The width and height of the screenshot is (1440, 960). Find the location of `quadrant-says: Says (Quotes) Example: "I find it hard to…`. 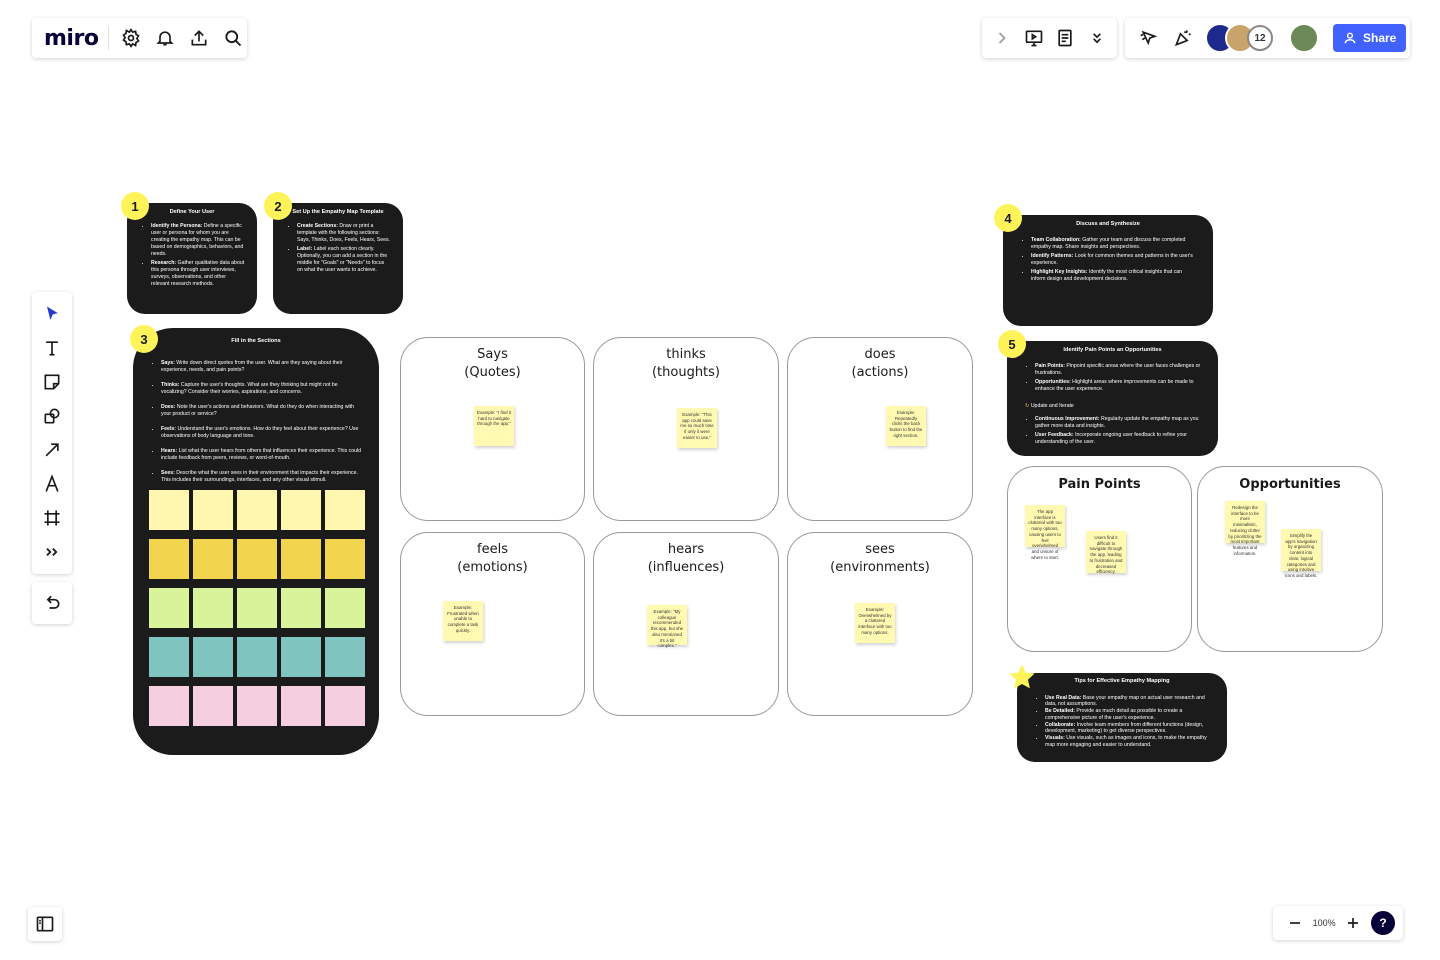

quadrant-says: Says (Quotes) Example: "I find it hard to… is located at coordinates (492, 429).